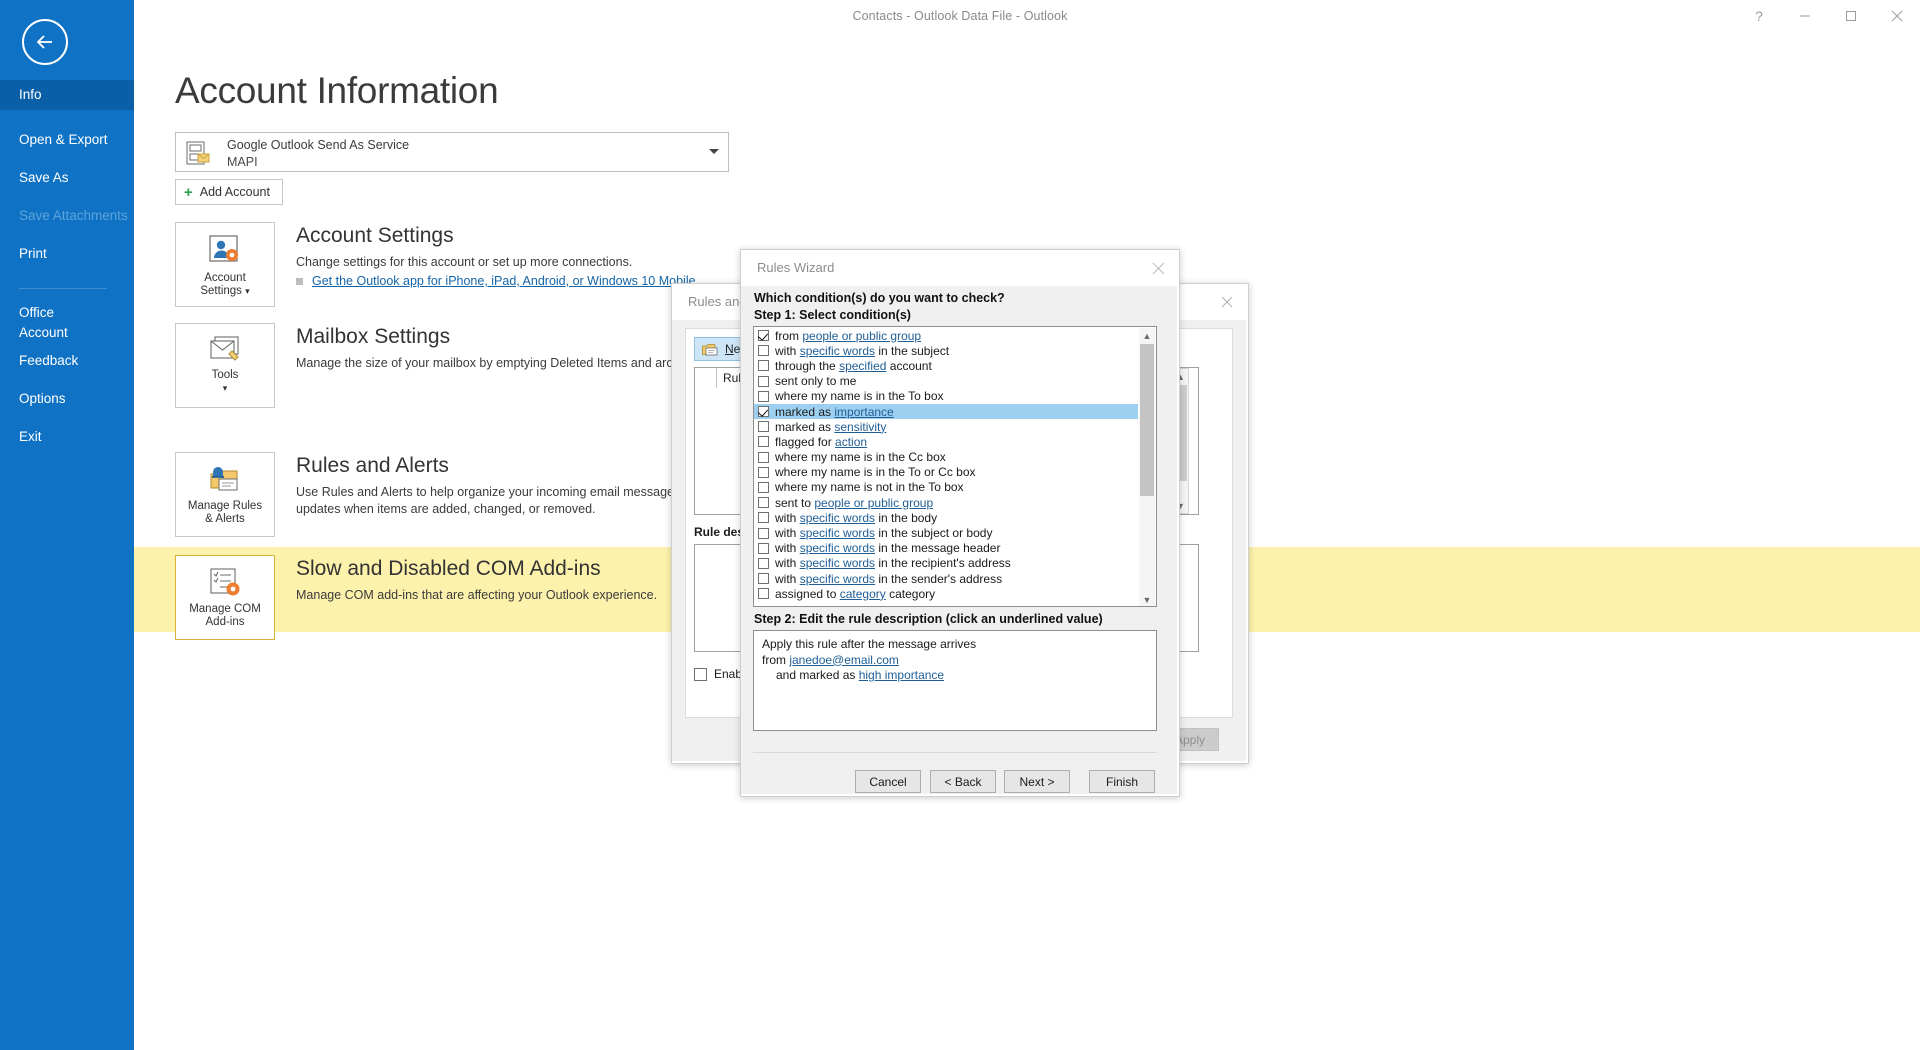  I want to click on chevron-down-icon, so click(714, 151).